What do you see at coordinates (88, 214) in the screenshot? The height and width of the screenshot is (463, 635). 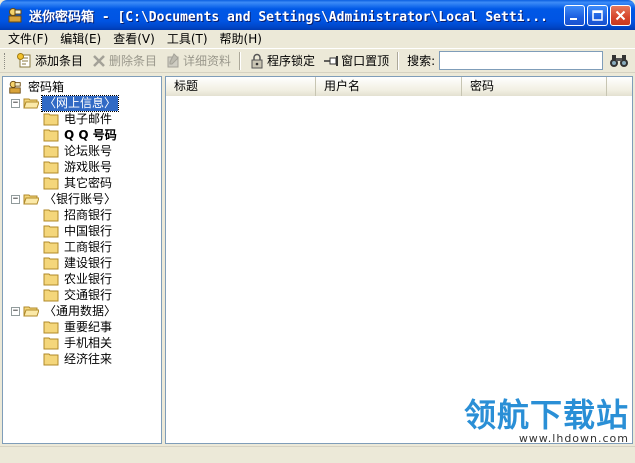 I see `tree-item-label: 招商银行` at bounding box center [88, 214].